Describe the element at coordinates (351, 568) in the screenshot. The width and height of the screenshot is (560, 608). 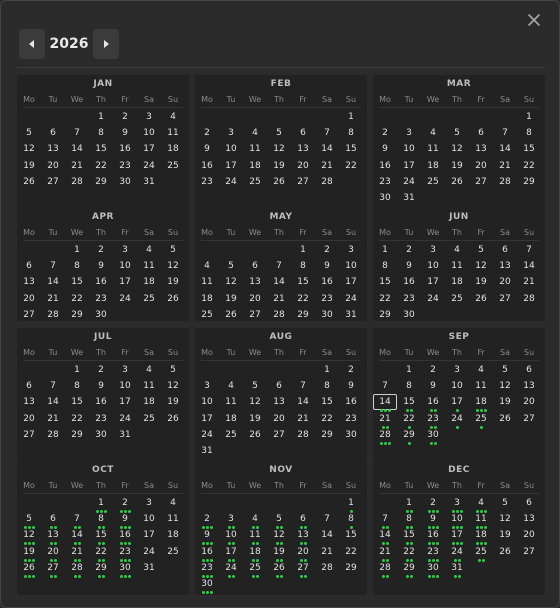
I see `day-cell: 29` at that location.